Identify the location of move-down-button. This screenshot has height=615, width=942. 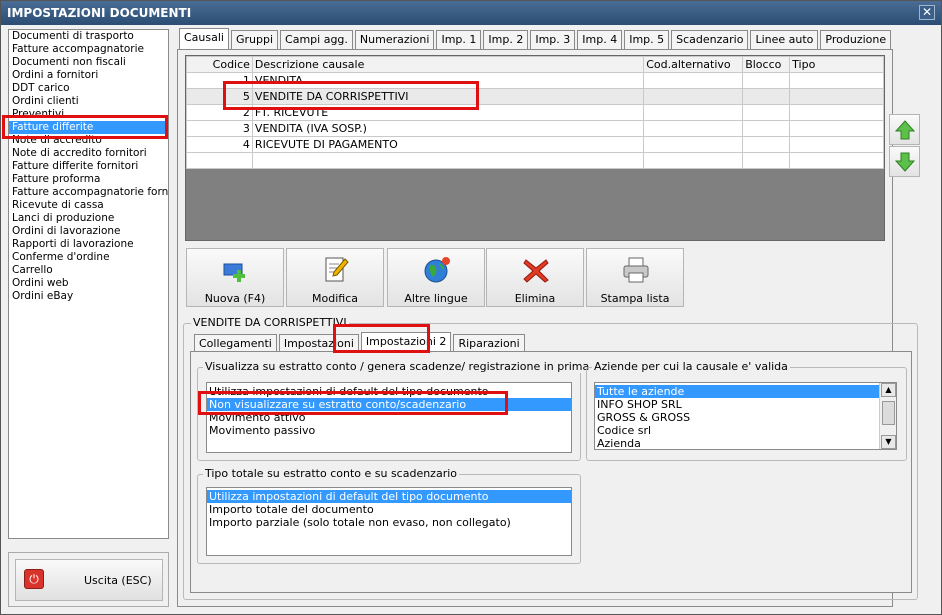
(904, 161).